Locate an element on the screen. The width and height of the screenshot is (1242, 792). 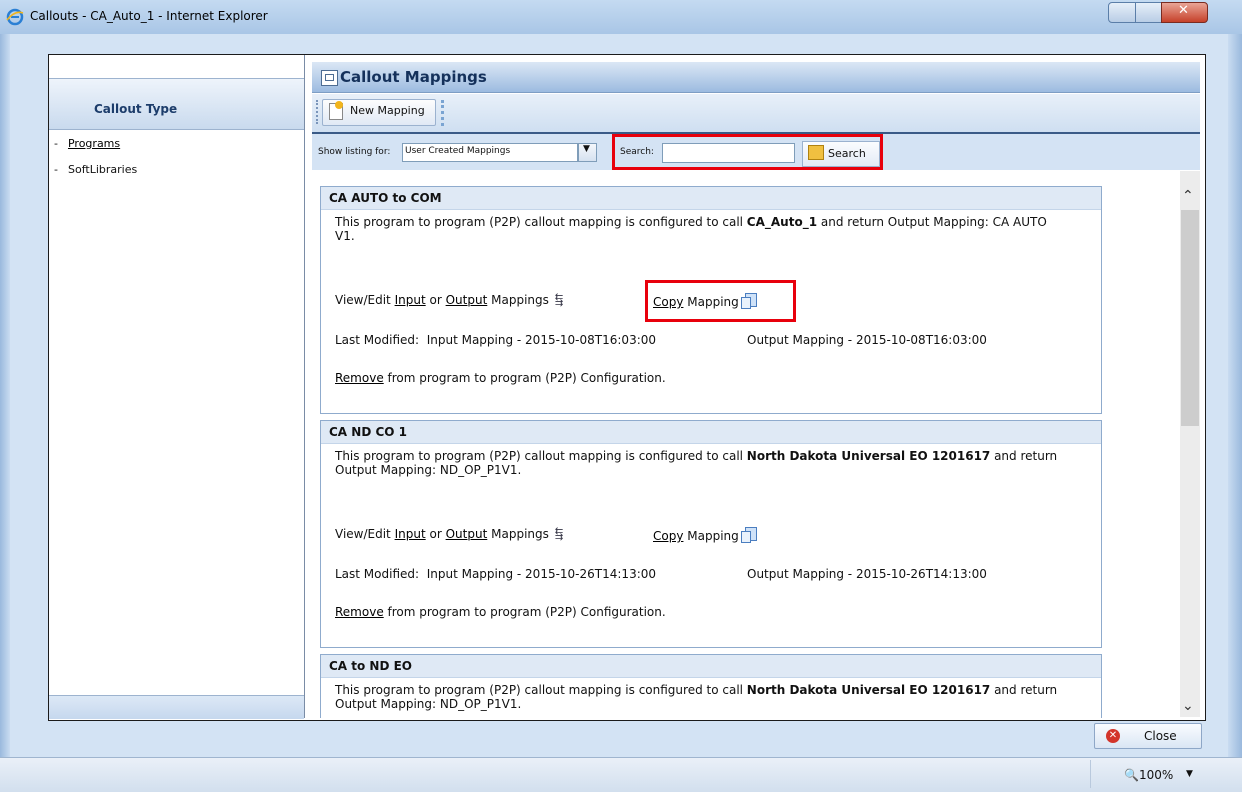
window-panel-icon is located at coordinates (329, 78).